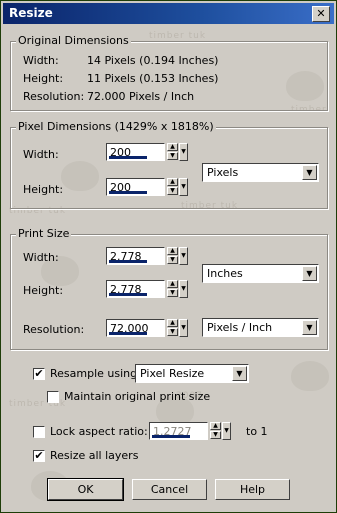 The height and width of the screenshot is (513, 337). I want to click on help-button: Help, so click(252, 489).